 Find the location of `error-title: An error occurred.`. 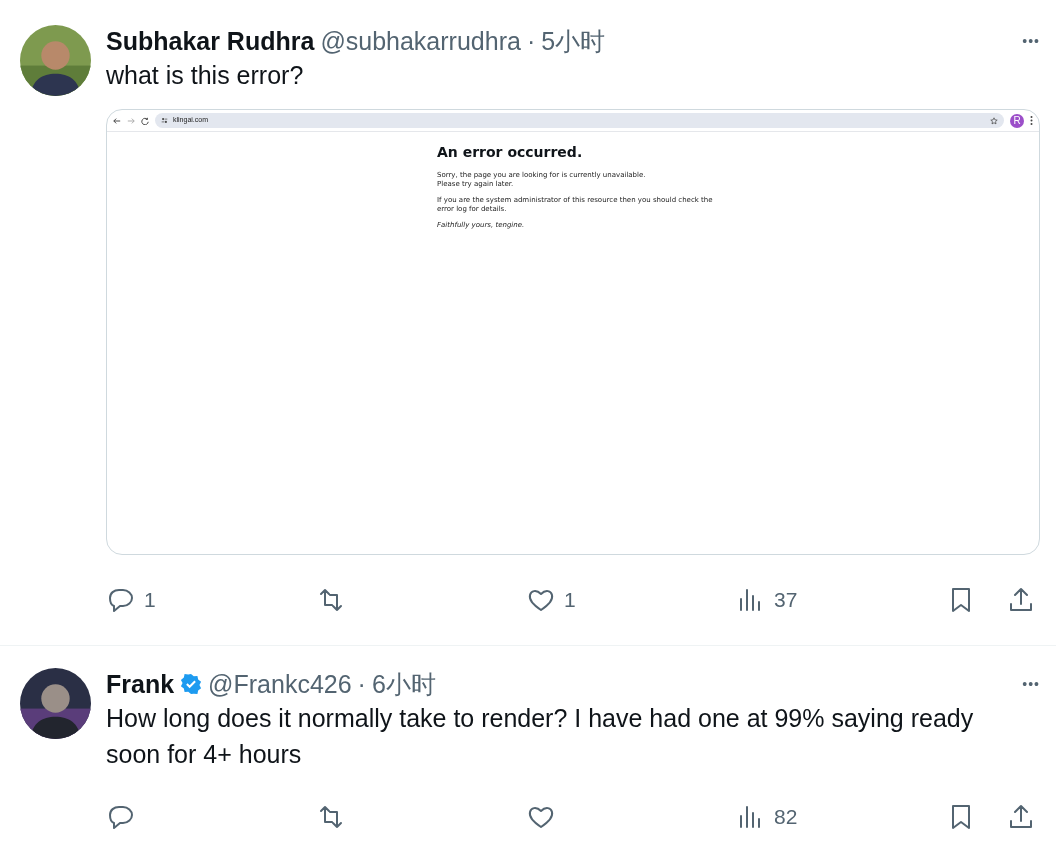

error-title: An error occurred. is located at coordinates (510, 152).